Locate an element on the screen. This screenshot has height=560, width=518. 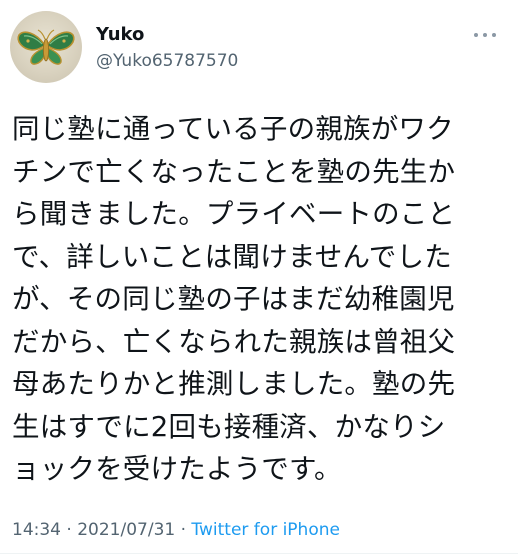
tweet-text-line: ョックを受けたようです。 is located at coordinates (177, 469).